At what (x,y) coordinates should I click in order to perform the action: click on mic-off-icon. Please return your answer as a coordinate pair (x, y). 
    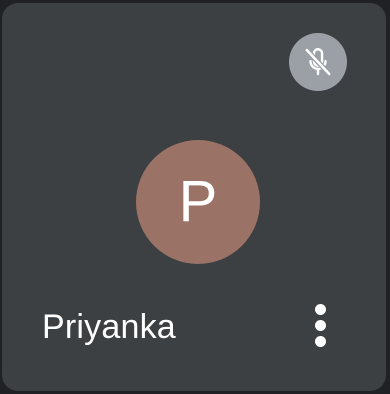
    Looking at the image, I should click on (318, 62).